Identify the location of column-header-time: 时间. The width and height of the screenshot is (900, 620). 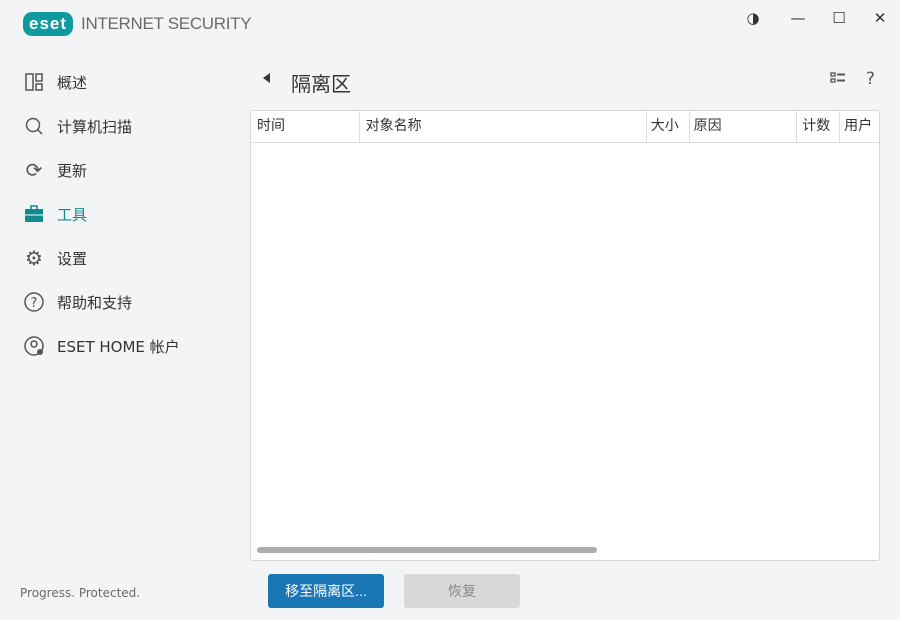
(305, 126).